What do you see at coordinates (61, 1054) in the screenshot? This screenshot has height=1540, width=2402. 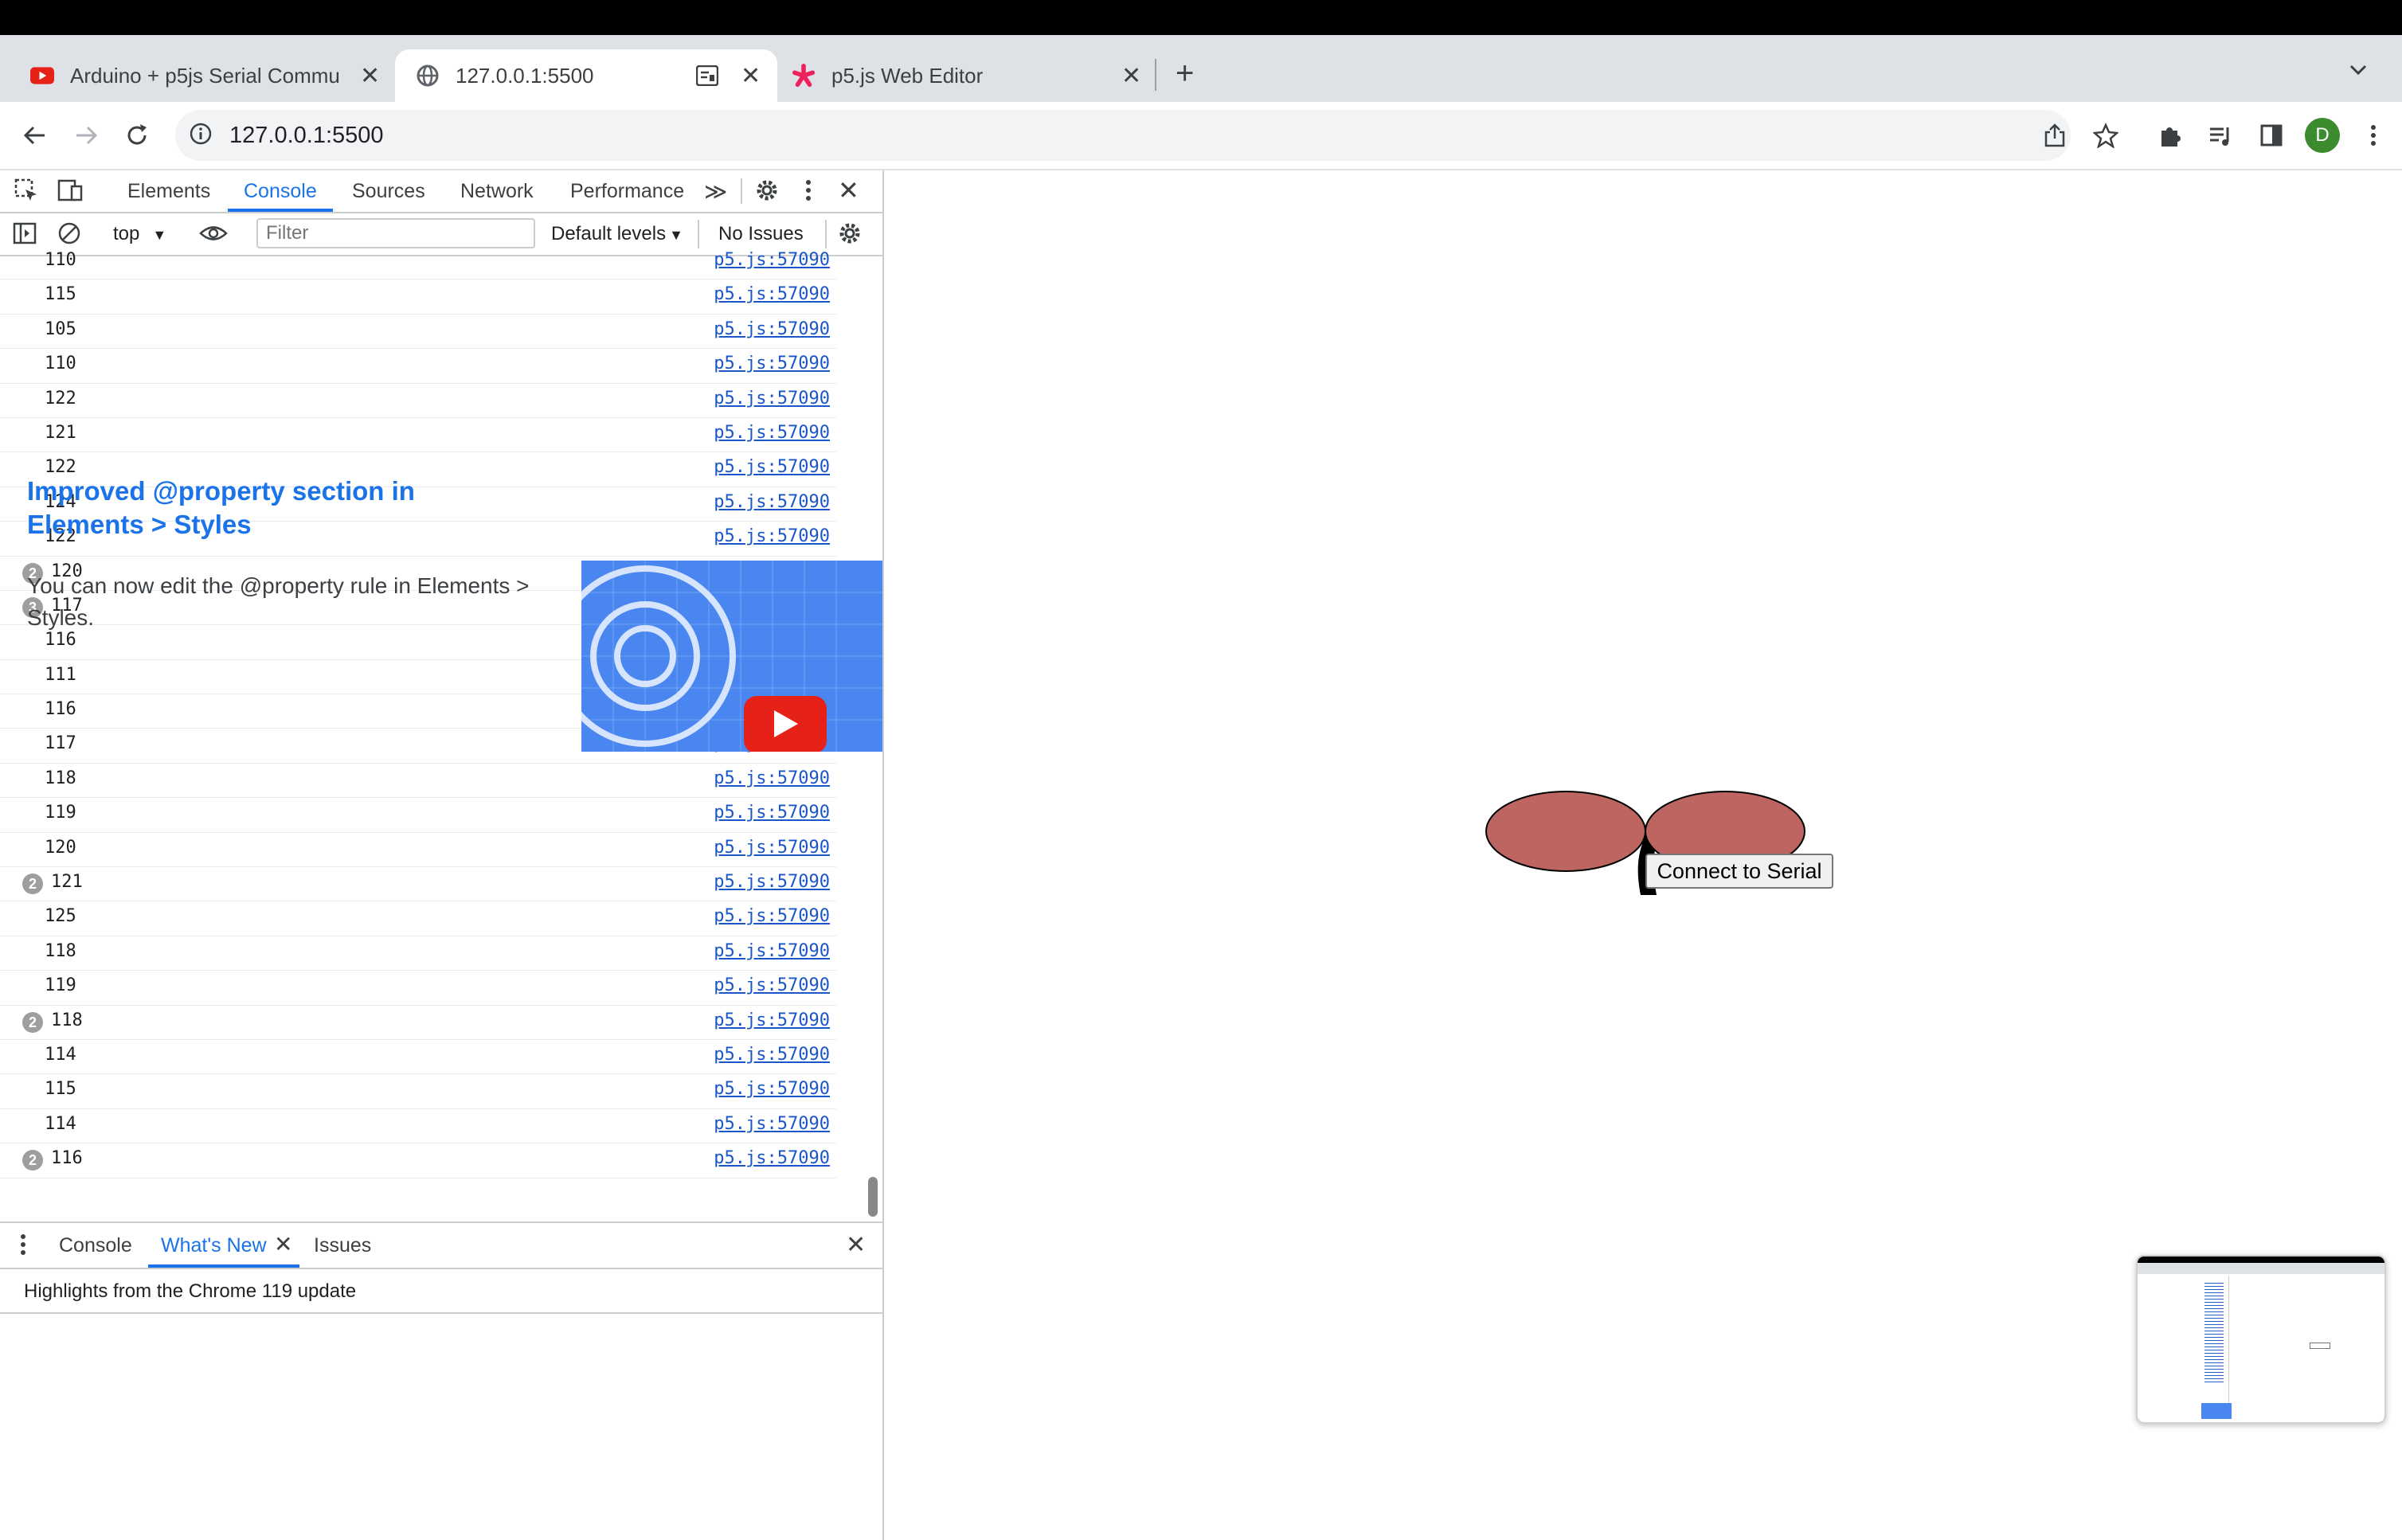 I see `log-value: 114` at bounding box center [61, 1054].